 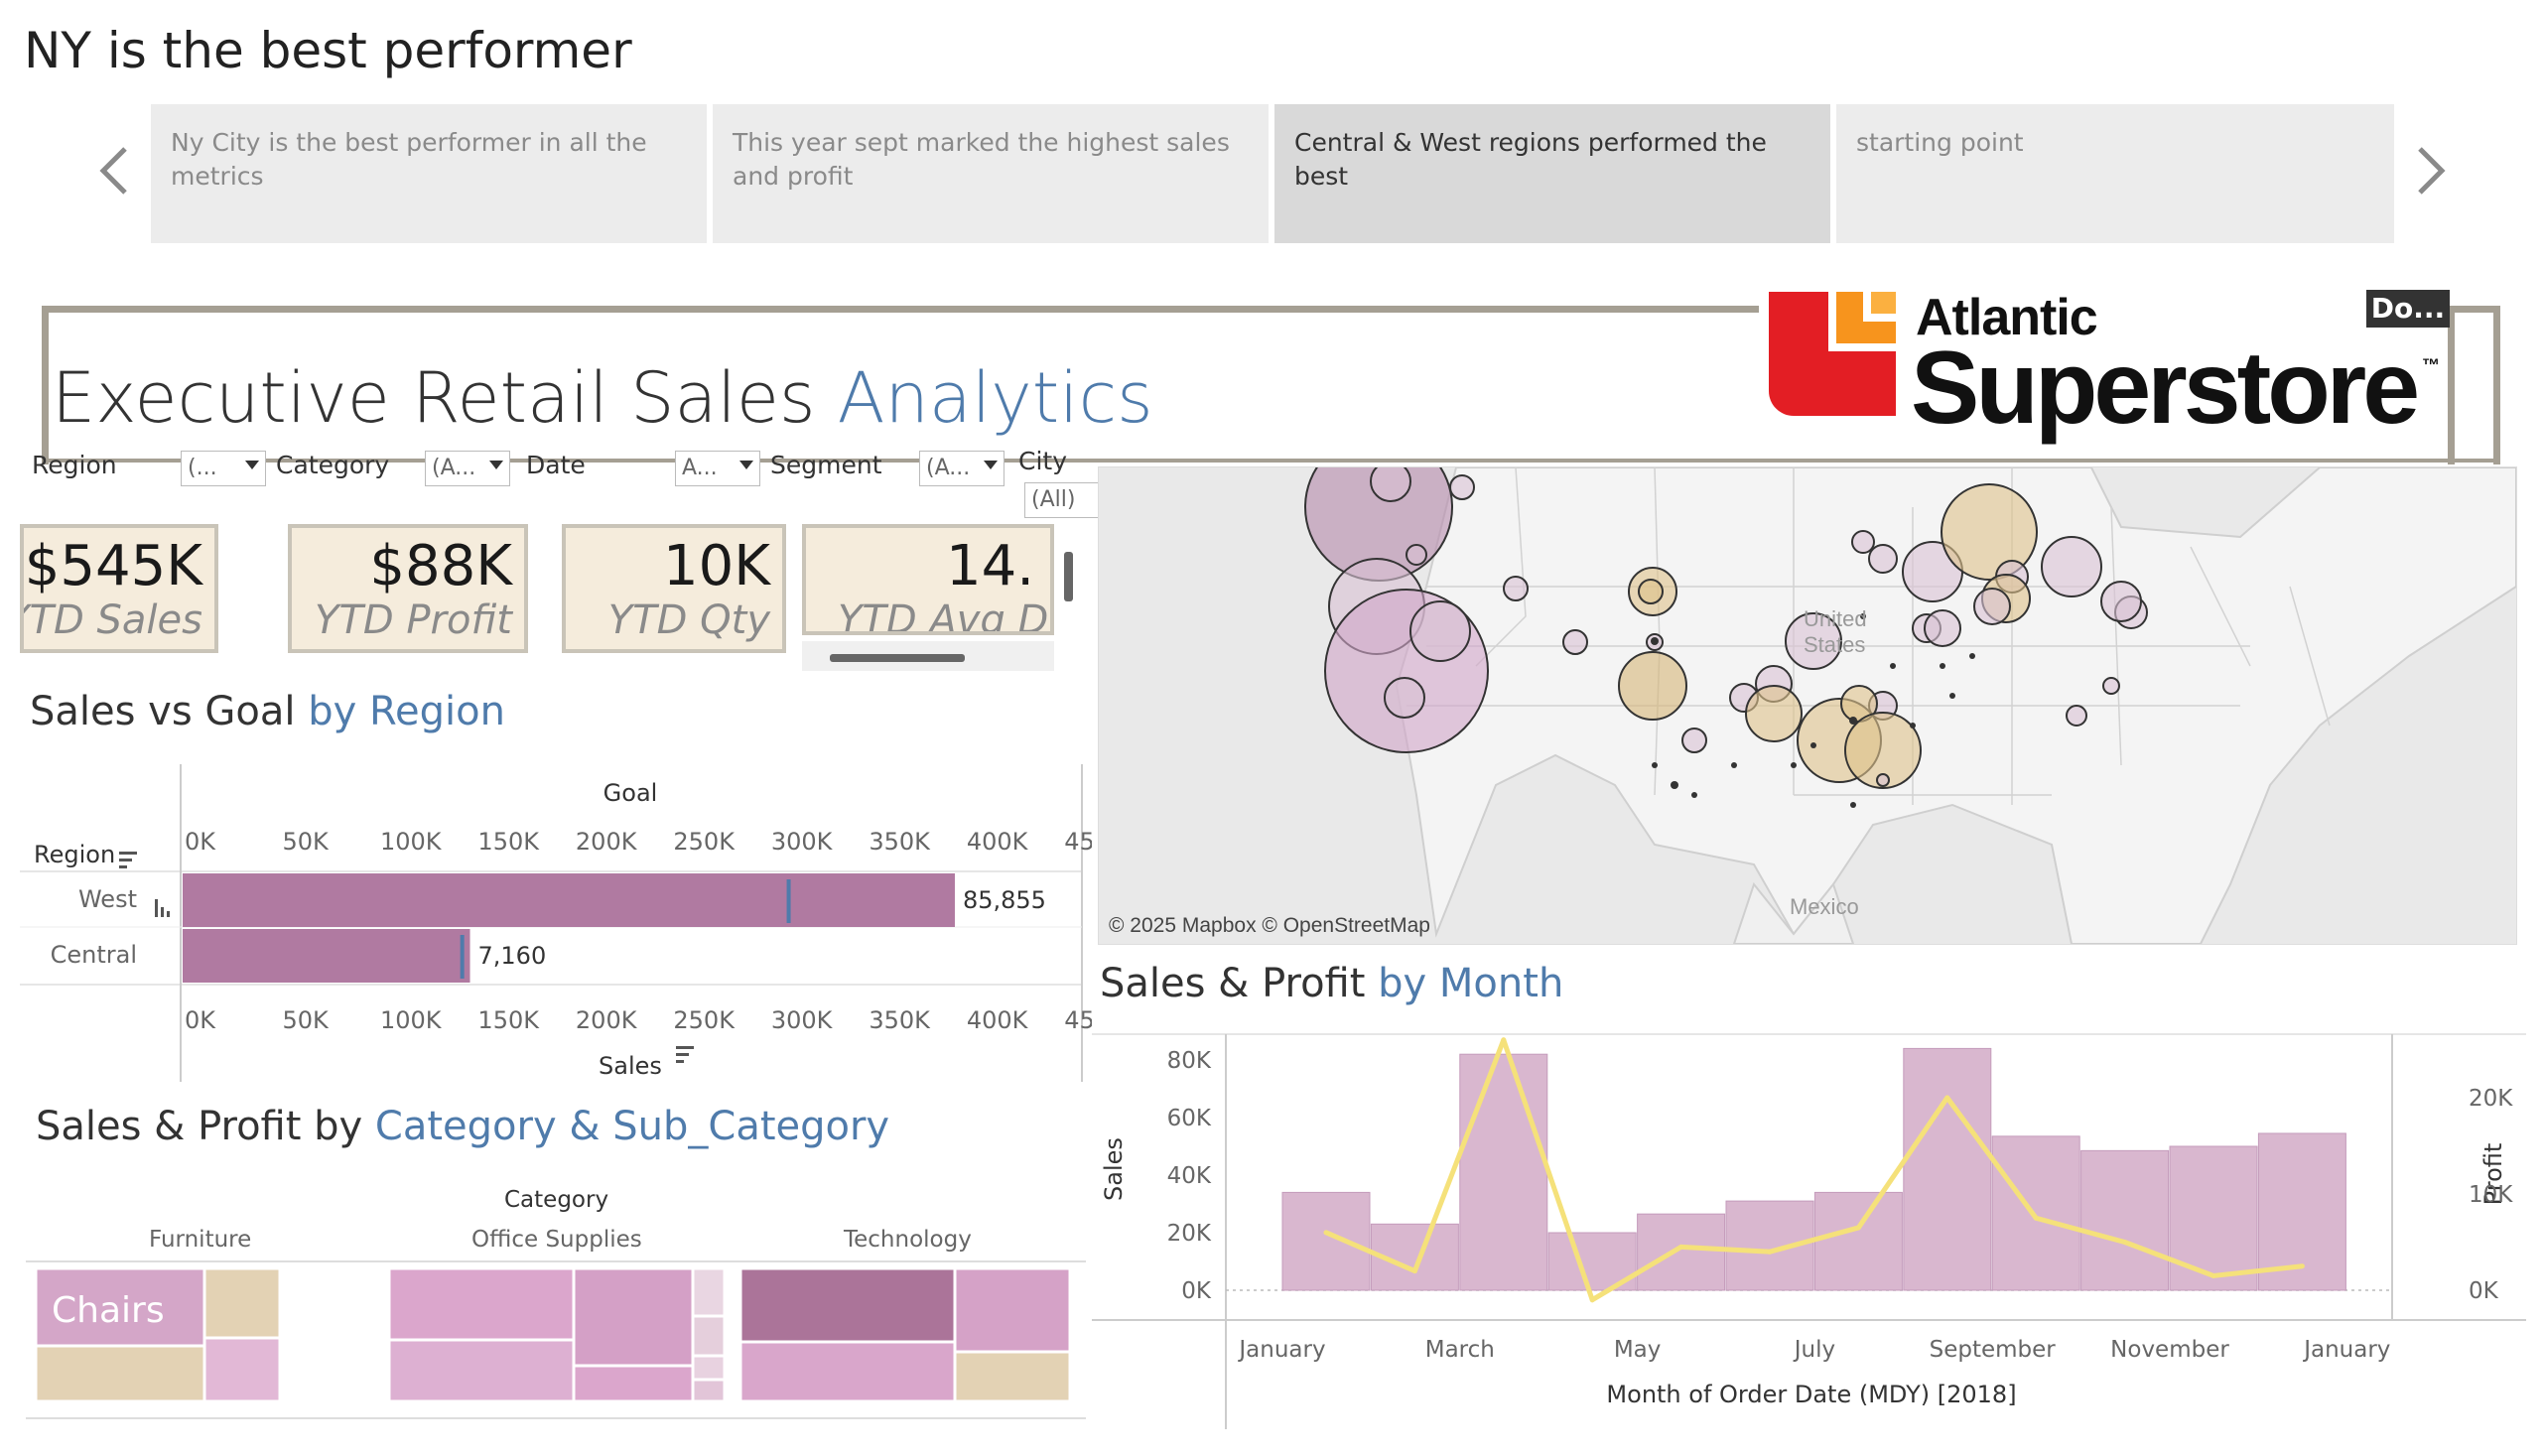 I want to click on region-row-label: Central, so click(x=94, y=955).